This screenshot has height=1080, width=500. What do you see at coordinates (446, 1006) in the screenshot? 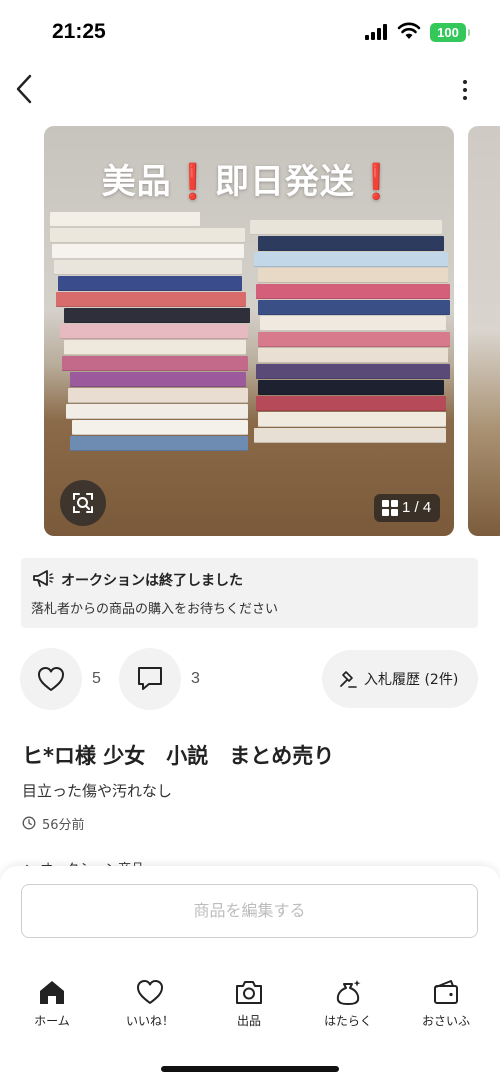
I see `tab-wallet: おさいふ` at bounding box center [446, 1006].